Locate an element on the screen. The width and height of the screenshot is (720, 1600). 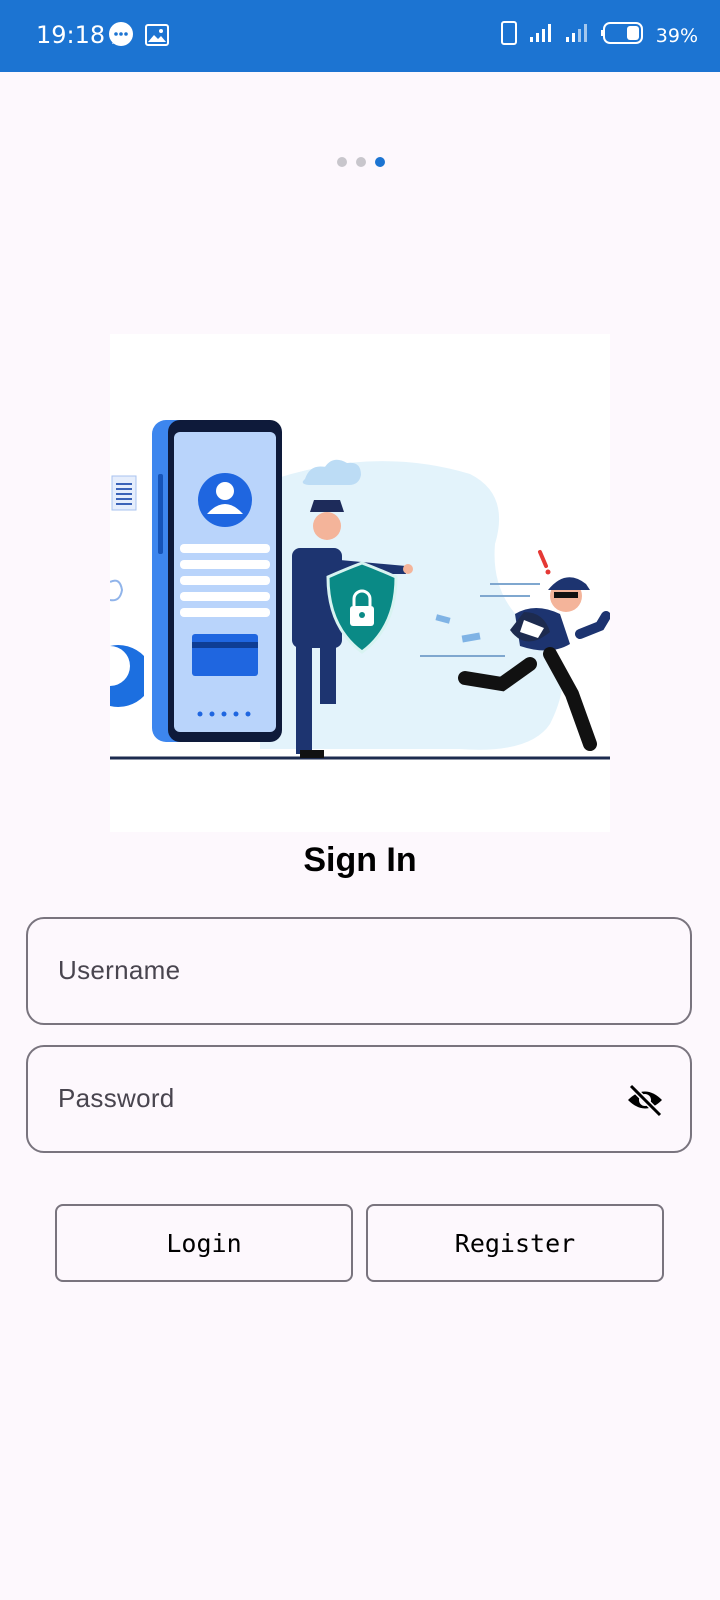
username-placeholder: Username is located at coordinates (119, 970).